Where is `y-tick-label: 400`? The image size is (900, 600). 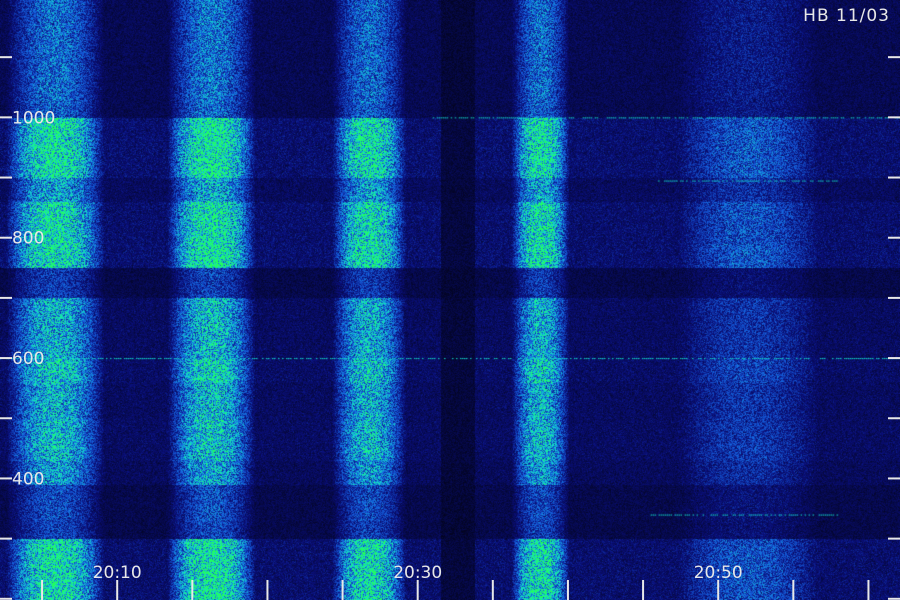 y-tick-label: 400 is located at coordinates (28, 479).